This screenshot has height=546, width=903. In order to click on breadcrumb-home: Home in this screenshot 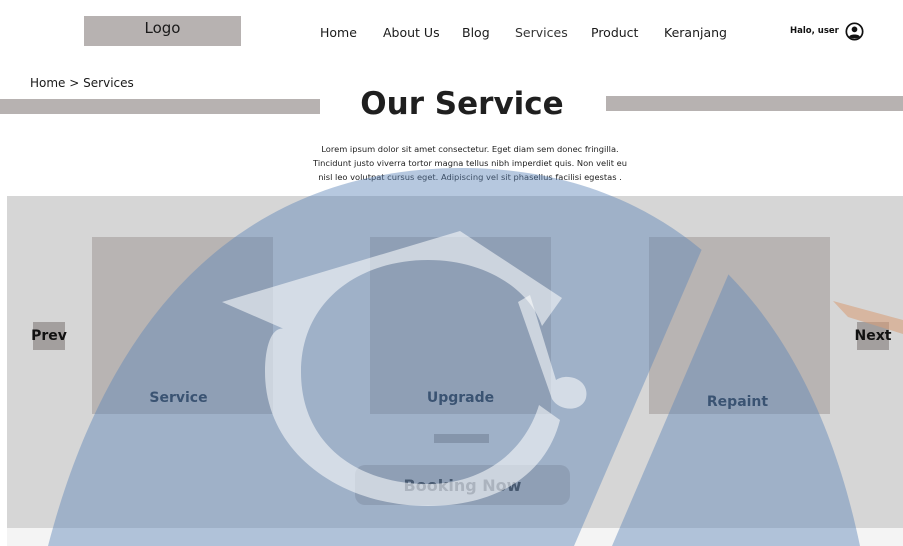, I will do `click(47, 83)`.